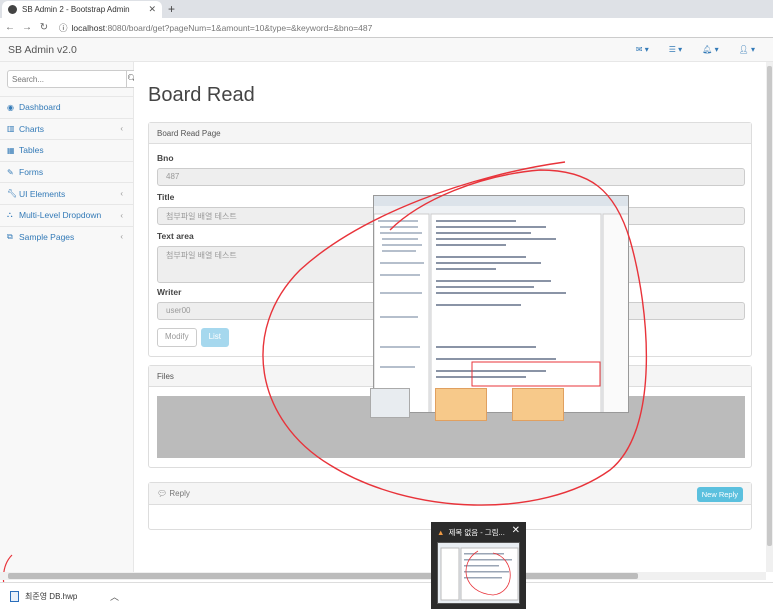 The image size is (773, 609). What do you see at coordinates (642, 49) in the screenshot?
I see `envelope-icon: ✉ ▾` at bounding box center [642, 49].